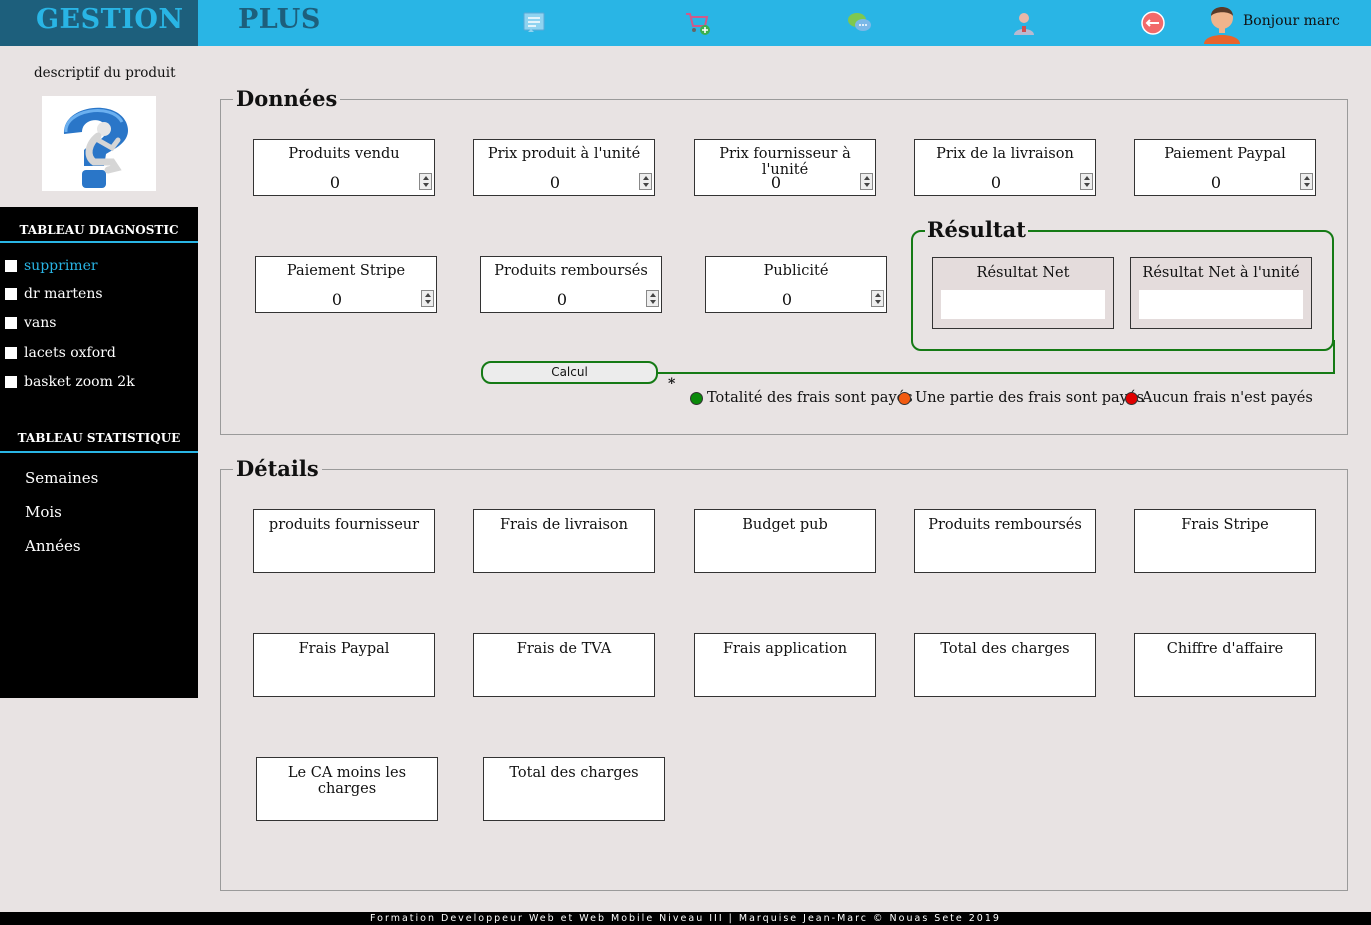 This screenshot has height=925, width=1371. I want to click on detail-frais-livraison: Frais de livraison, so click(564, 541).